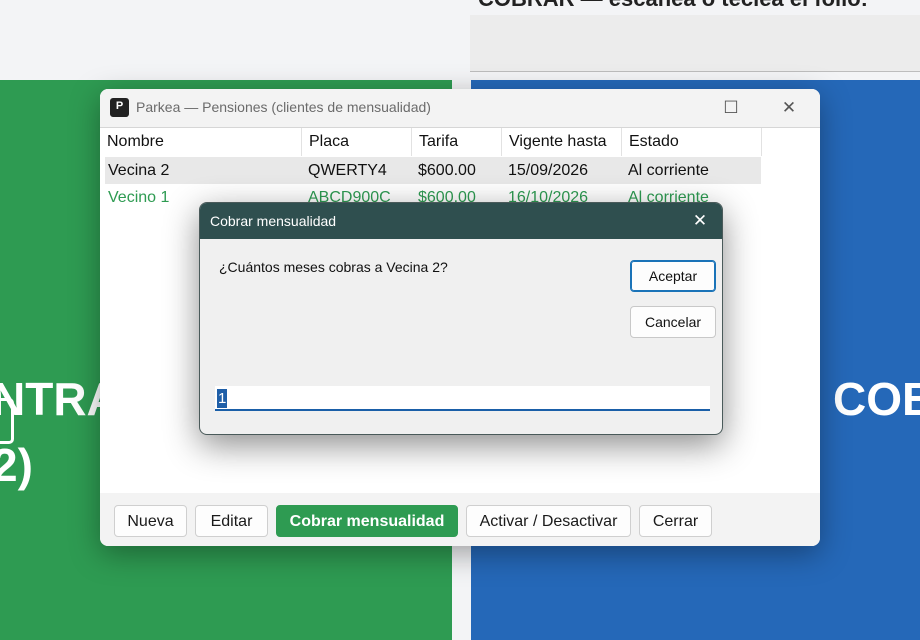 The width and height of the screenshot is (920, 640). What do you see at coordinates (235, 40) in the screenshot?
I see `background-top-left` at bounding box center [235, 40].